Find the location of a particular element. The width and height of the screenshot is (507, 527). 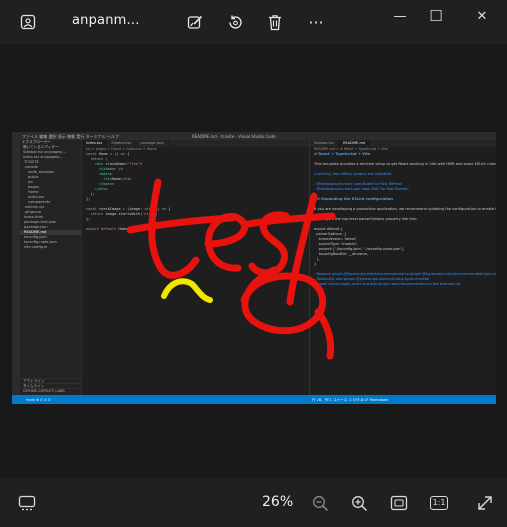

title-bar: anpanm... ··· — ☐ ✕ is located at coordinates (253, 22).